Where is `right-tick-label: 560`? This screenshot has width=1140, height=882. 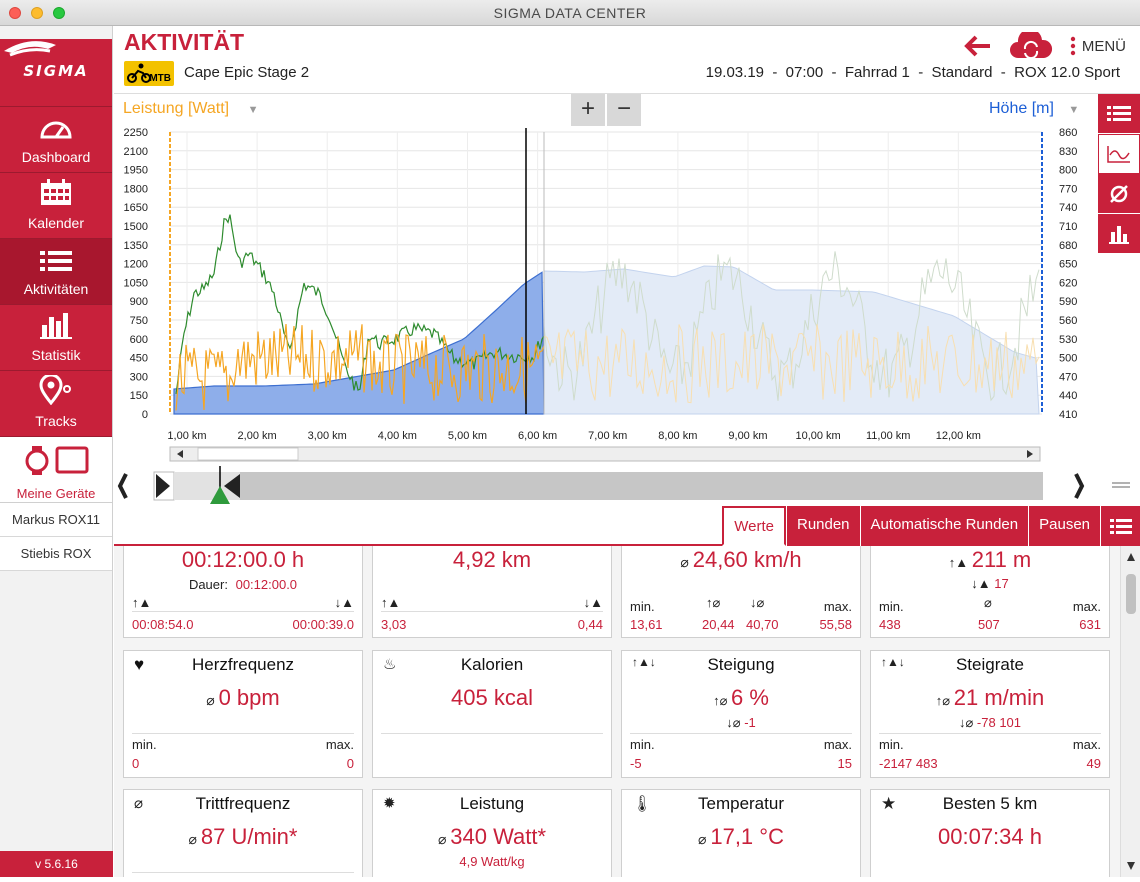 right-tick-label: 560 is located at coordinates (1068, 321).